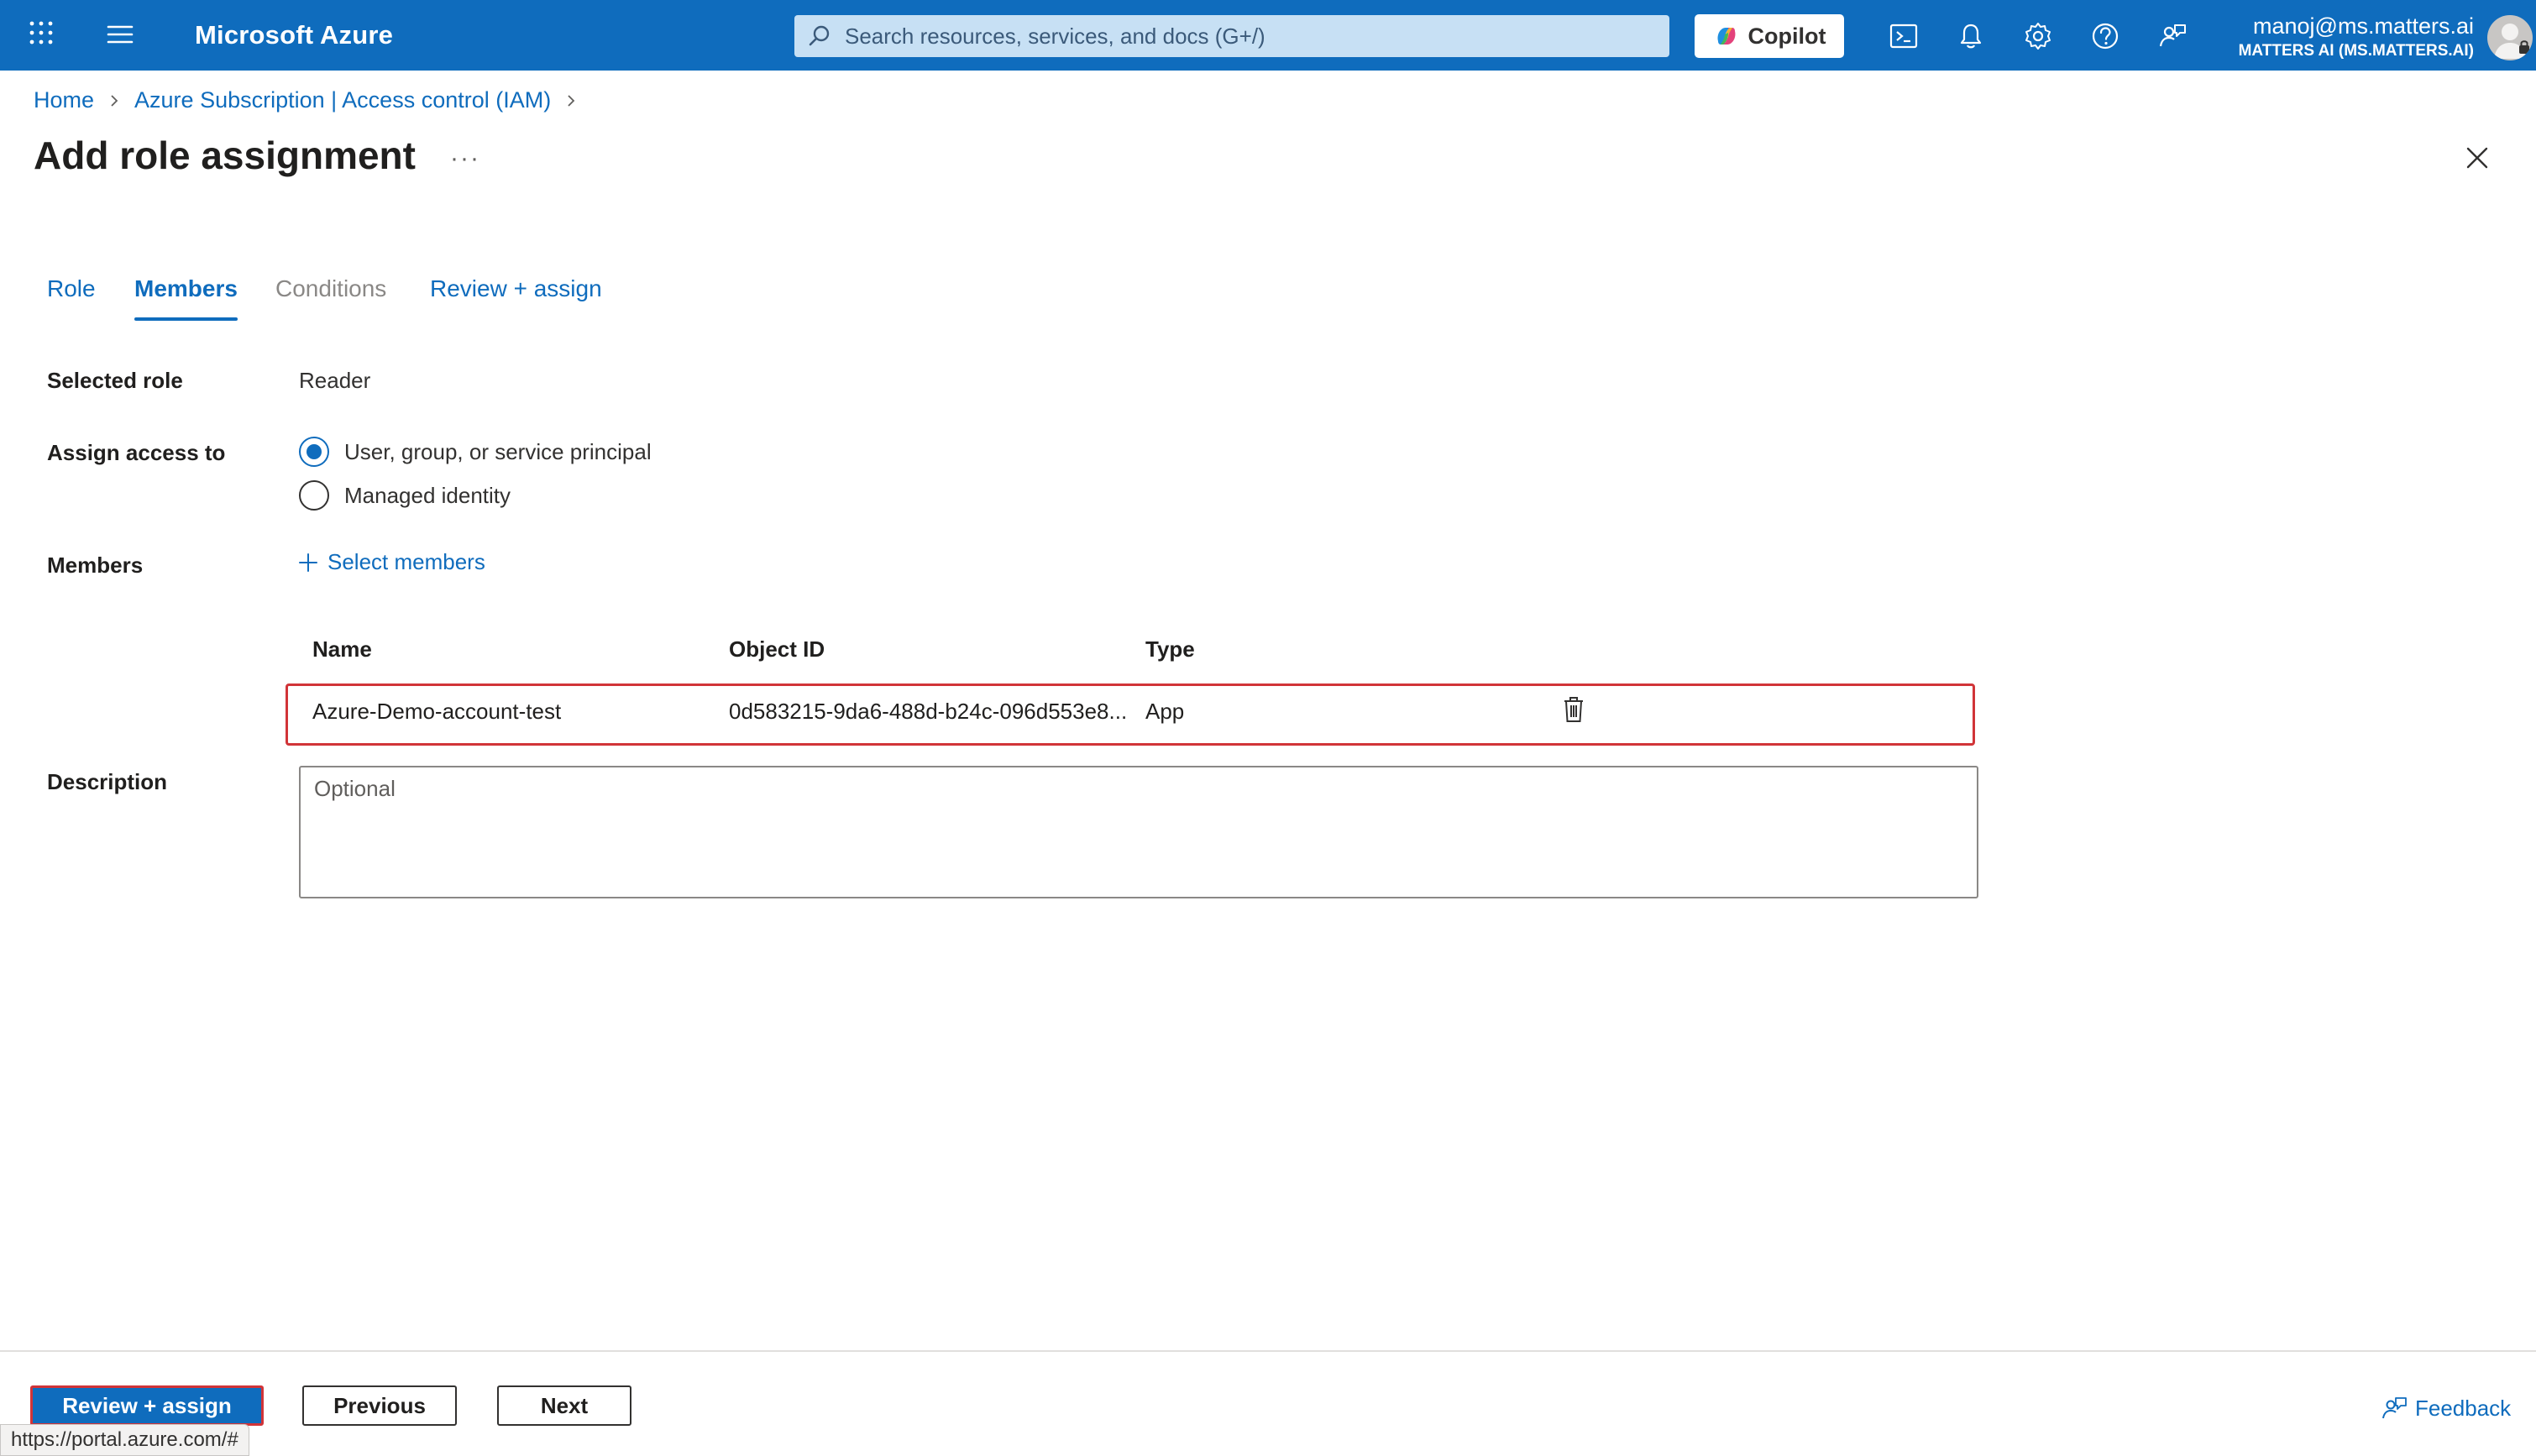 Image resolution: width=2536 pixels, height=1456 pixels. What do you see at coordinates (342, 649) in the screenshot?
I see `column-header-name: Name` at bounding box center [342, 649].